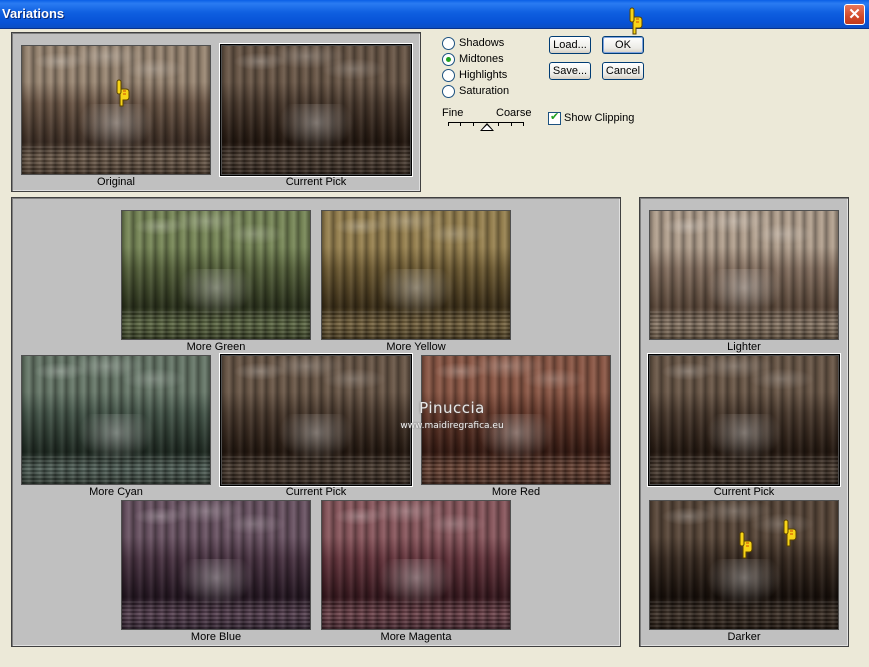  What do you see at coordinates (33, 13) in the screenshot?
I see `window-title: Variations` at bounding box center [33, 13].